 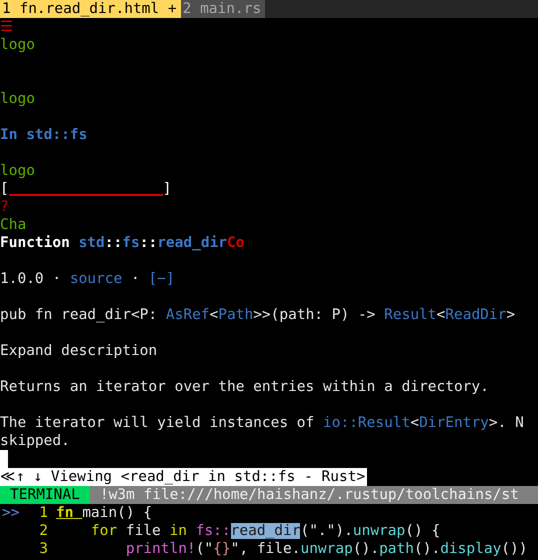 What do you see at coordinates (43, 531) in the screenshot?
I see `line-number: 2` at bounding box center [43, 531].